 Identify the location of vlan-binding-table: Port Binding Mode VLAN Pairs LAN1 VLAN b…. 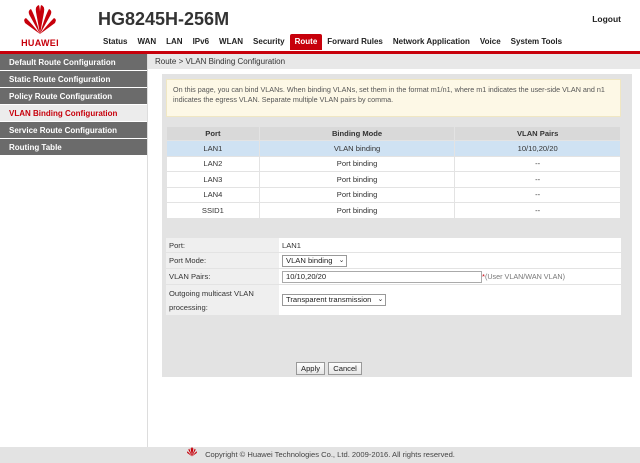
(393, 172).